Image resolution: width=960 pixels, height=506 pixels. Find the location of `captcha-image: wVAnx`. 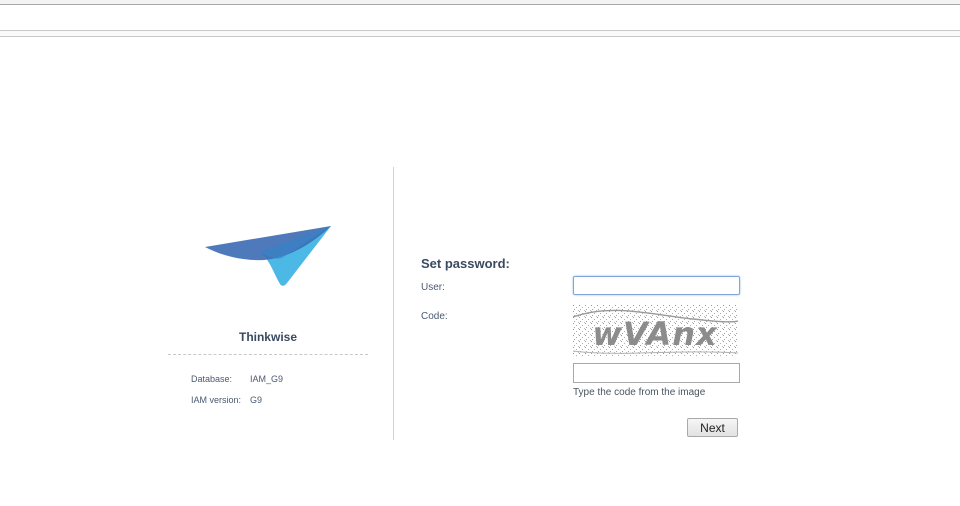

captcha-image: wVAnx is located at coordinates (655, 331).